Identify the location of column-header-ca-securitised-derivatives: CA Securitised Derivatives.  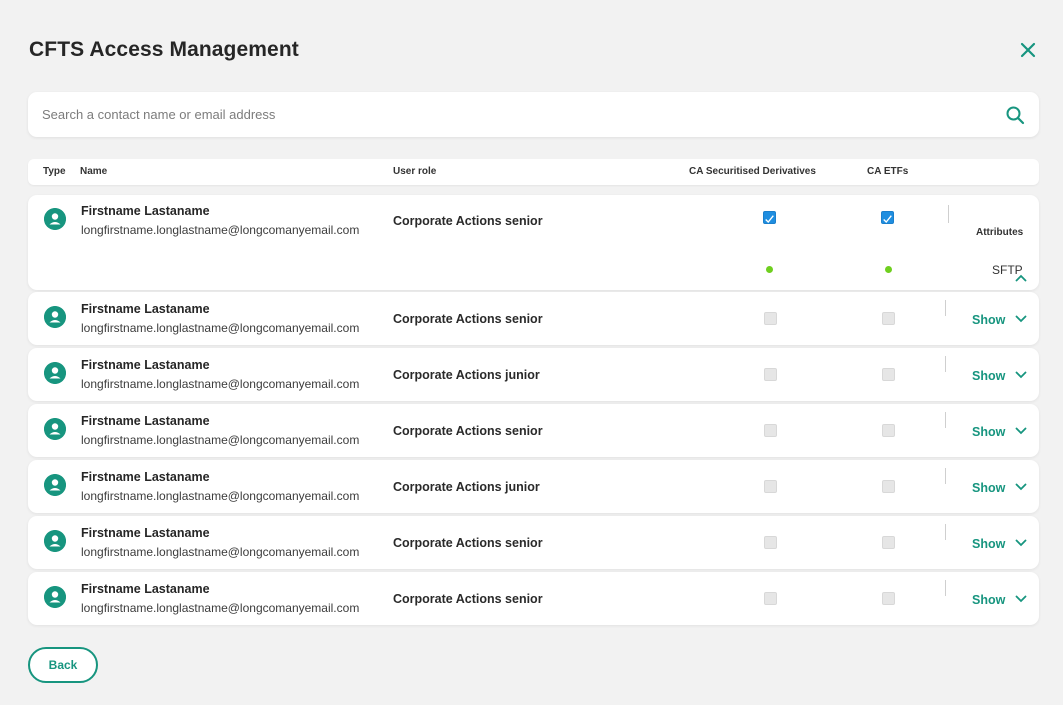
(752, 171).